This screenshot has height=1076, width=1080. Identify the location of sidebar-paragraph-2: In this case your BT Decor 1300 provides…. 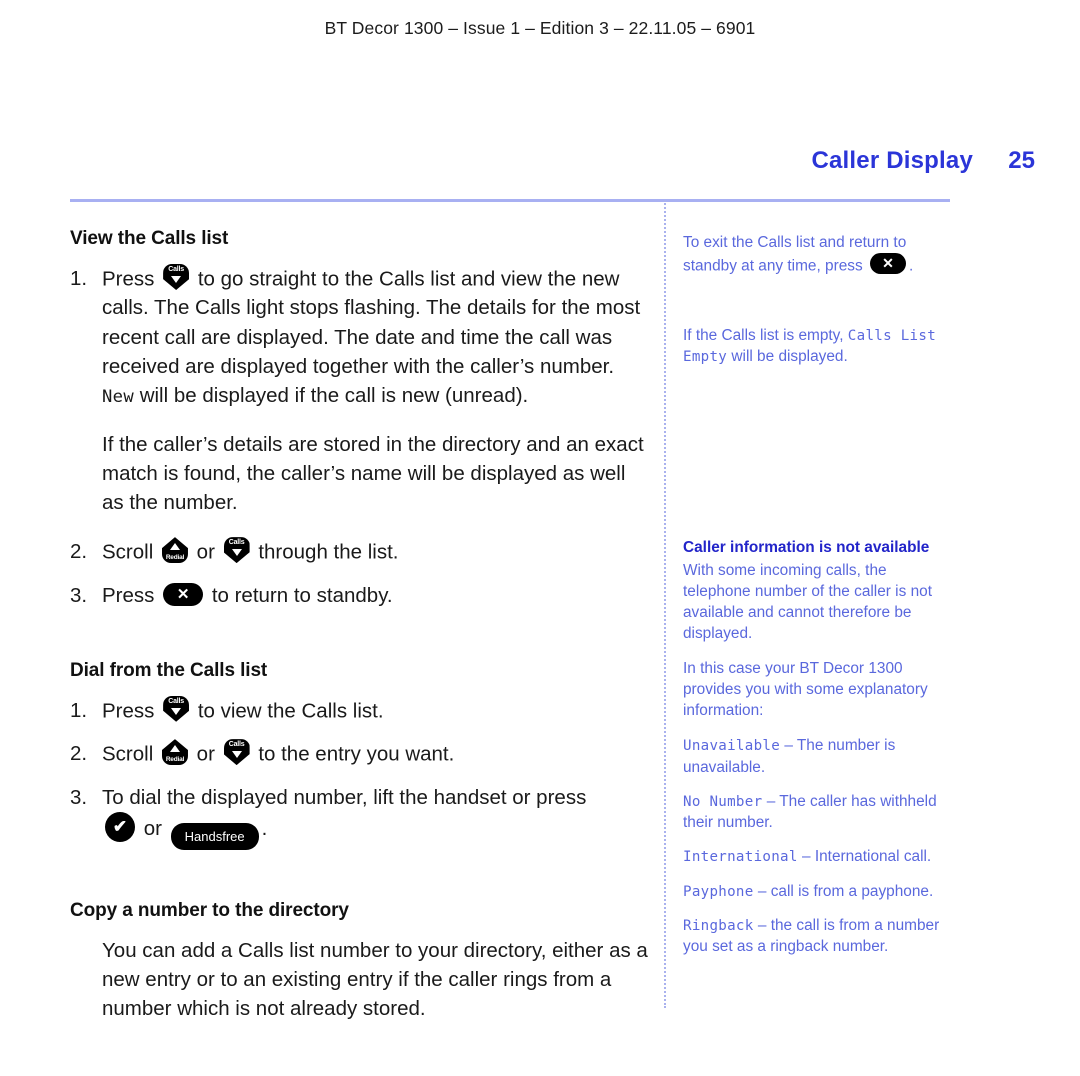
(805, 689).